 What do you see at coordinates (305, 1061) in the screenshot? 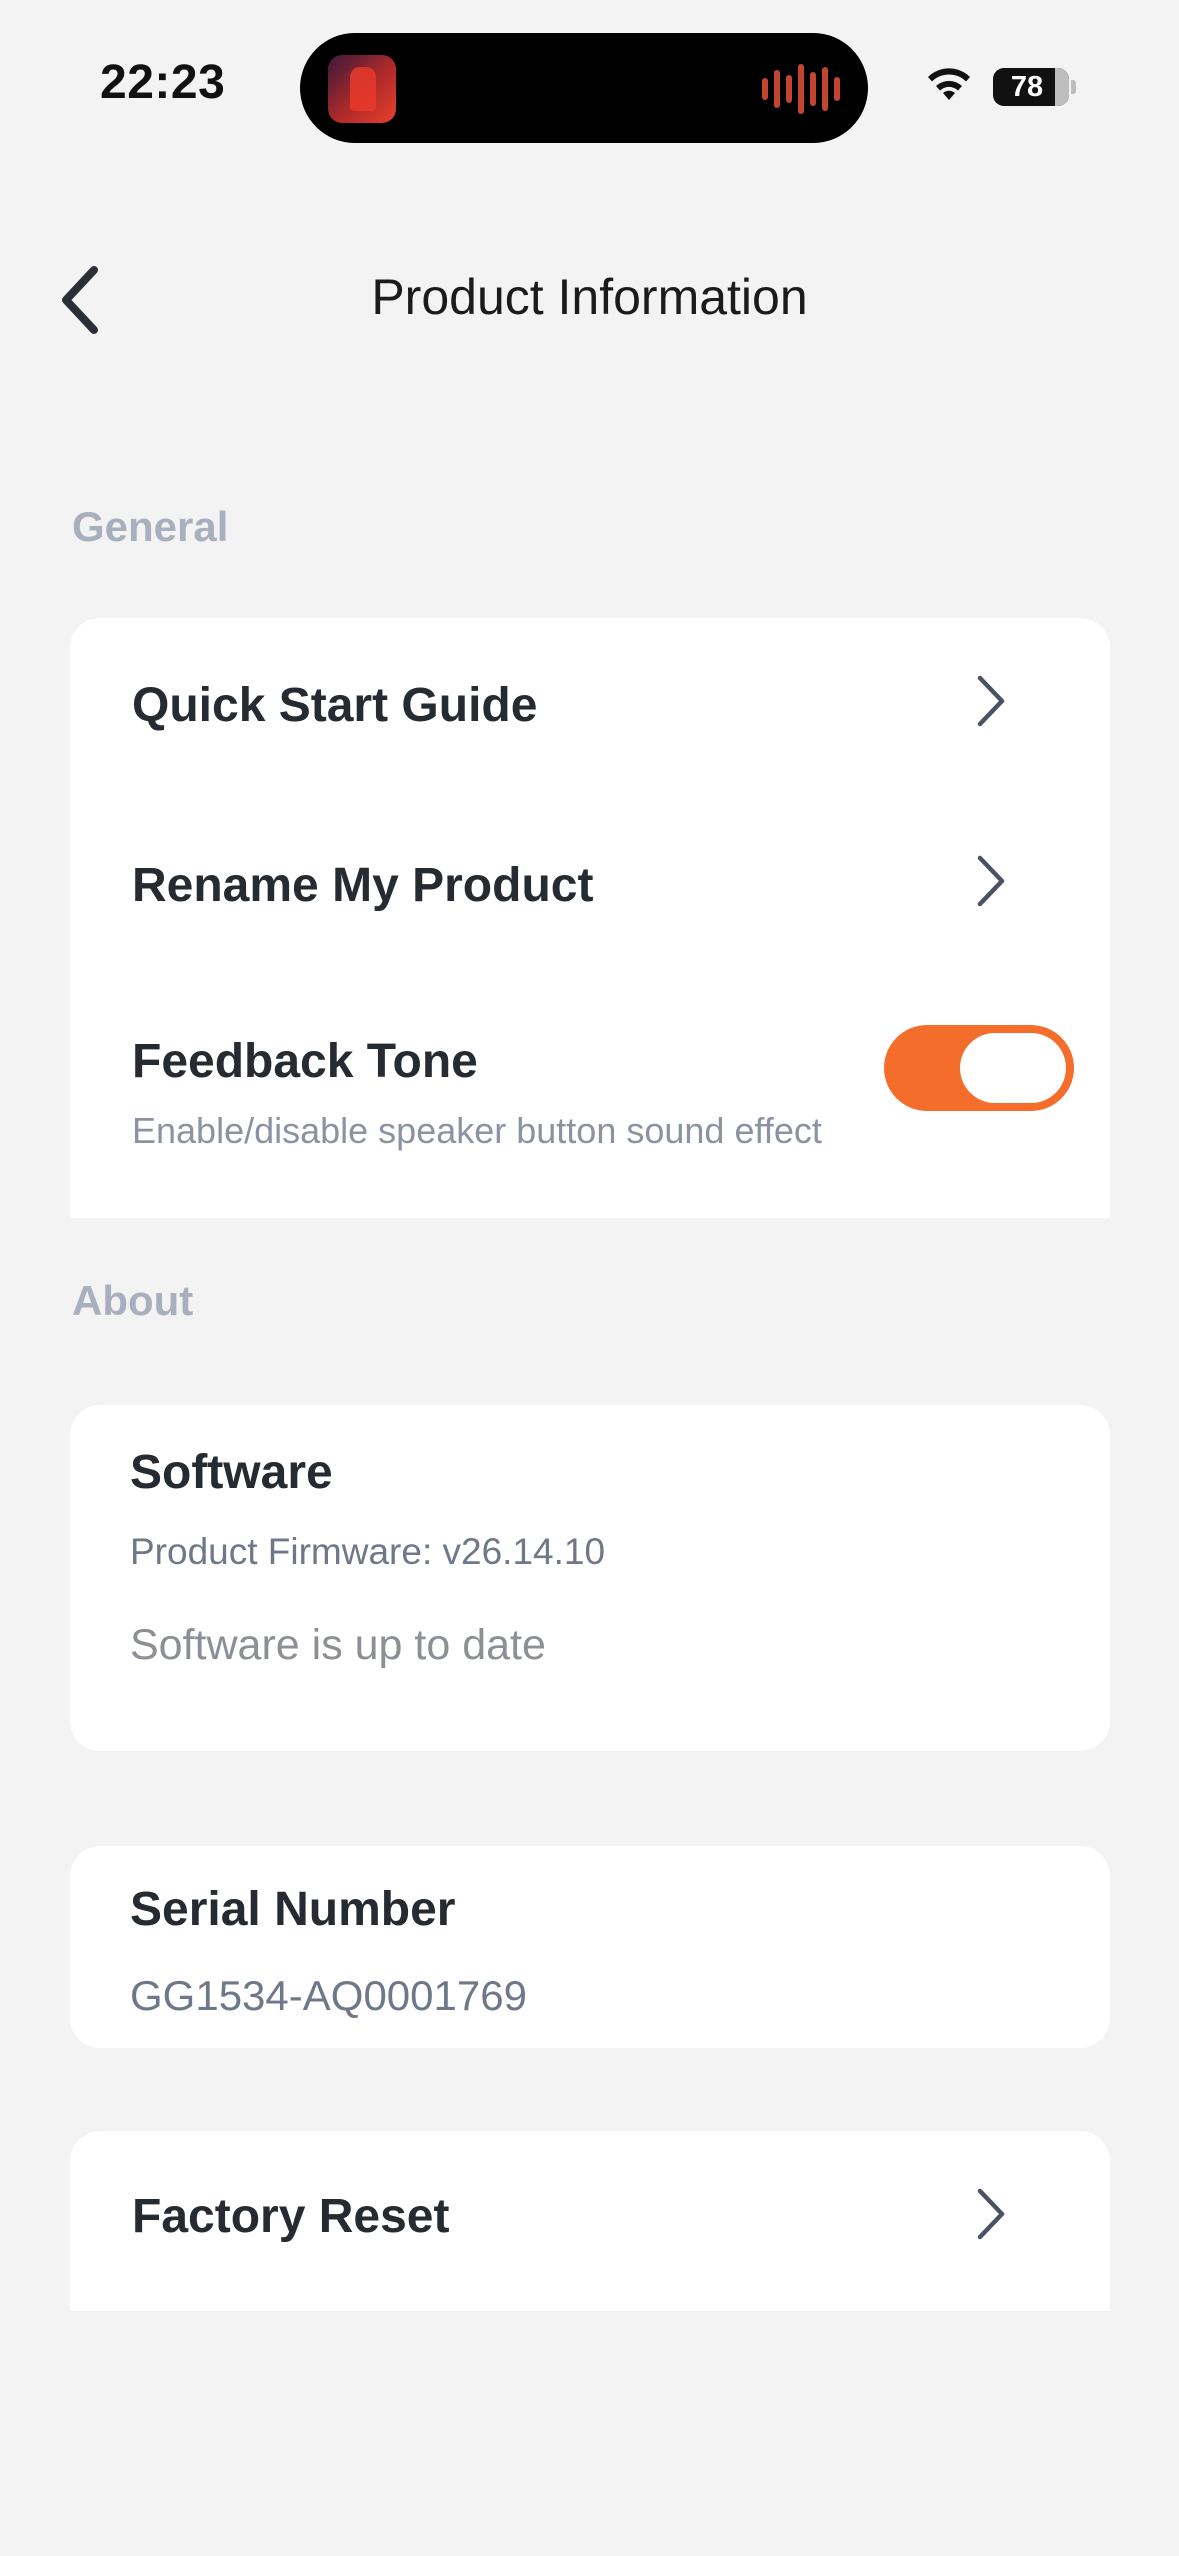
I see `feedback-tone-label: Feedback Tone` at bounding box center [305, 1061].